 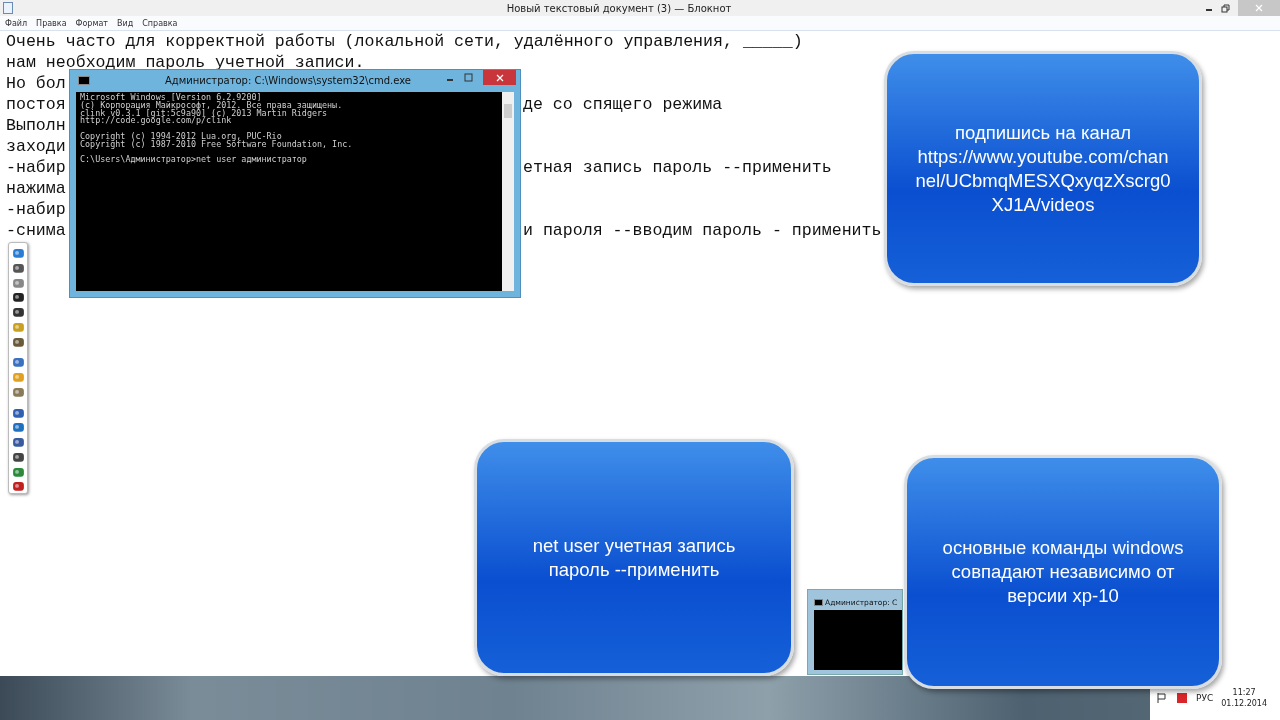 I want to click on restore-icon, so click(x=1225, y=8).